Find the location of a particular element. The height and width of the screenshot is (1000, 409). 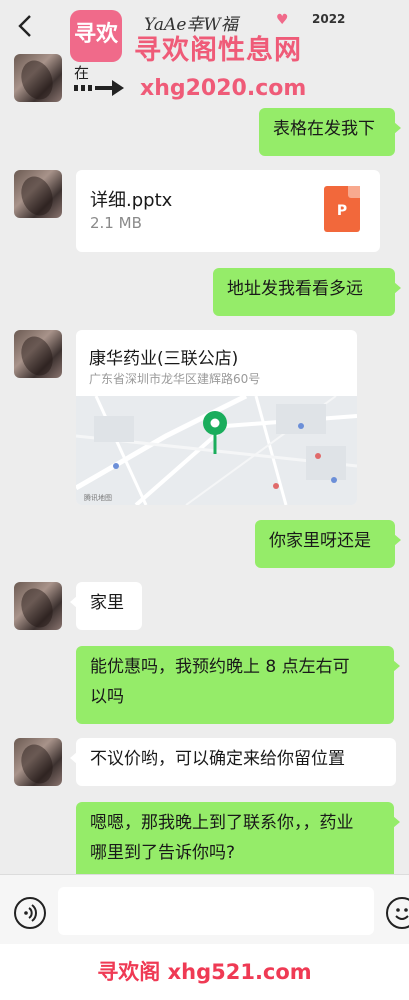

message-input is located at coordinates (216, 911).